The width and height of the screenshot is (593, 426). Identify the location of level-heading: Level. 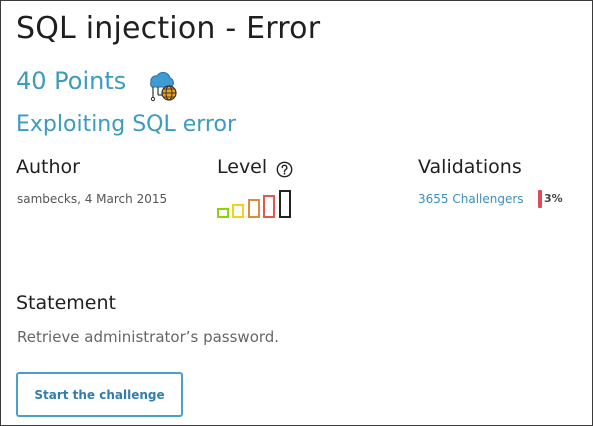
(242, 167).